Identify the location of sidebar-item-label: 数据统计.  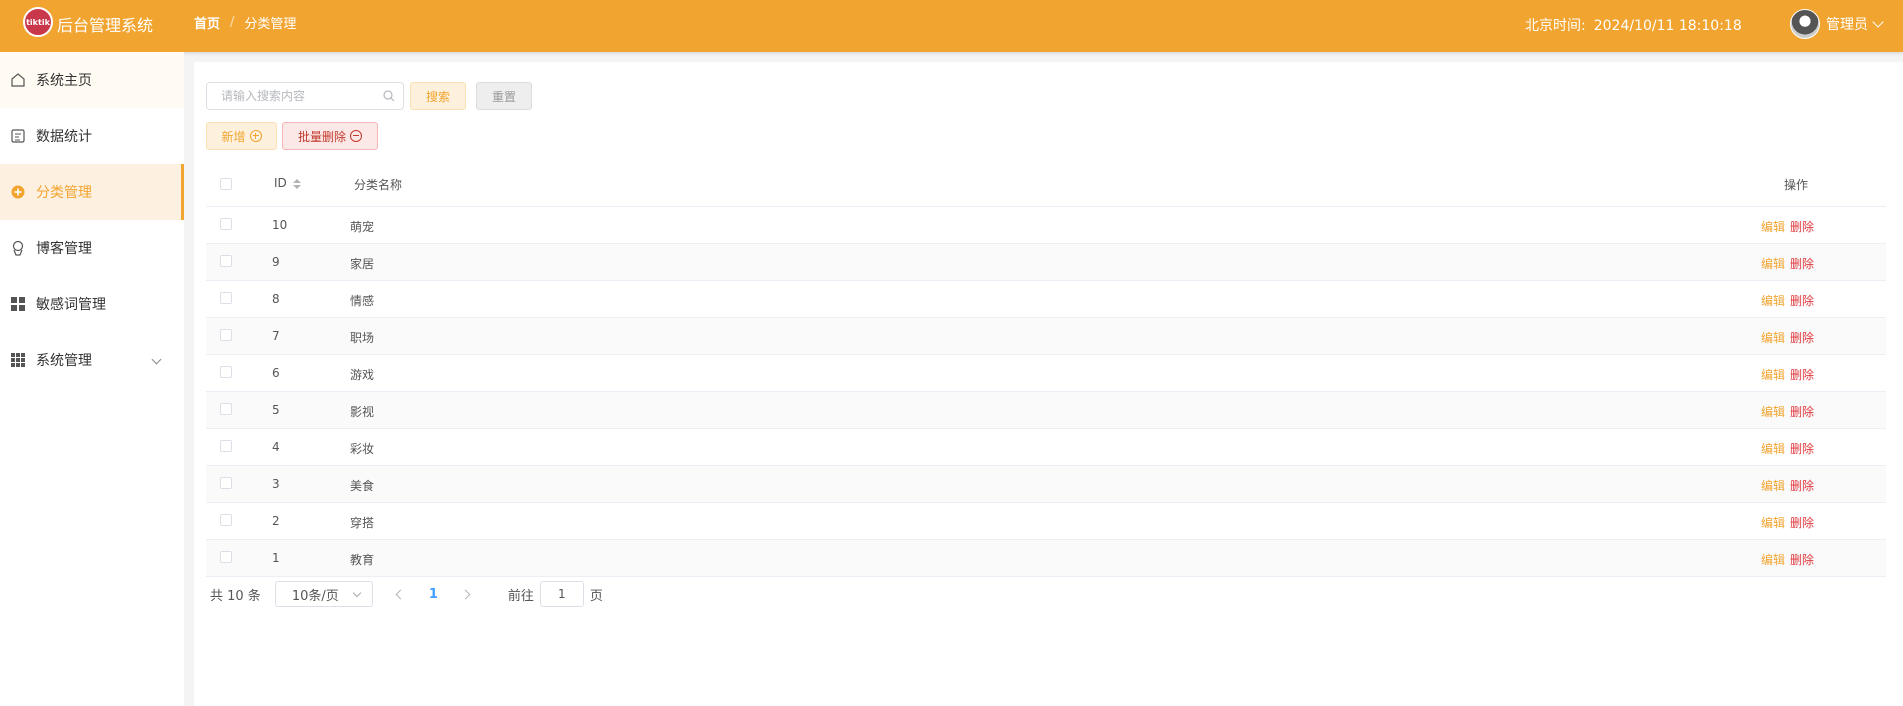
(64, 137).